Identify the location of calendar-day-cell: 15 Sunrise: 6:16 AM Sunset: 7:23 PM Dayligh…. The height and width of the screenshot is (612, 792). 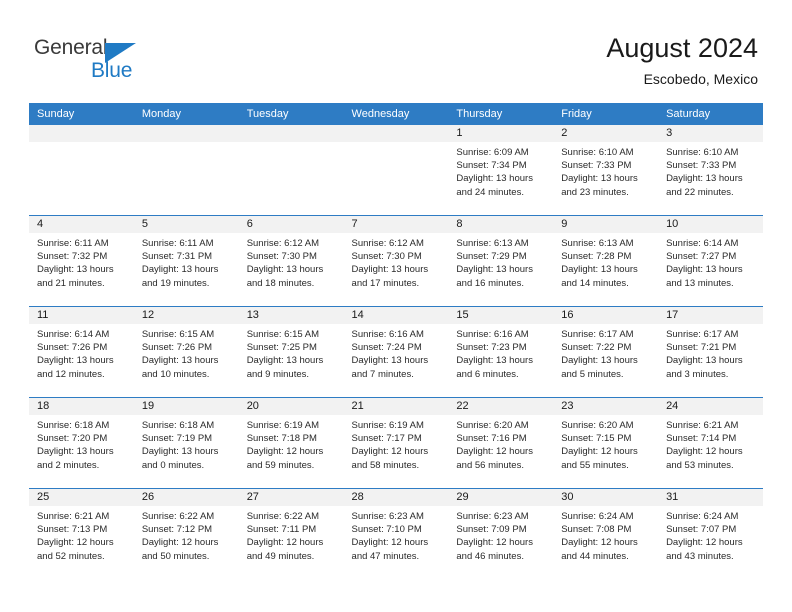
(501, 352).